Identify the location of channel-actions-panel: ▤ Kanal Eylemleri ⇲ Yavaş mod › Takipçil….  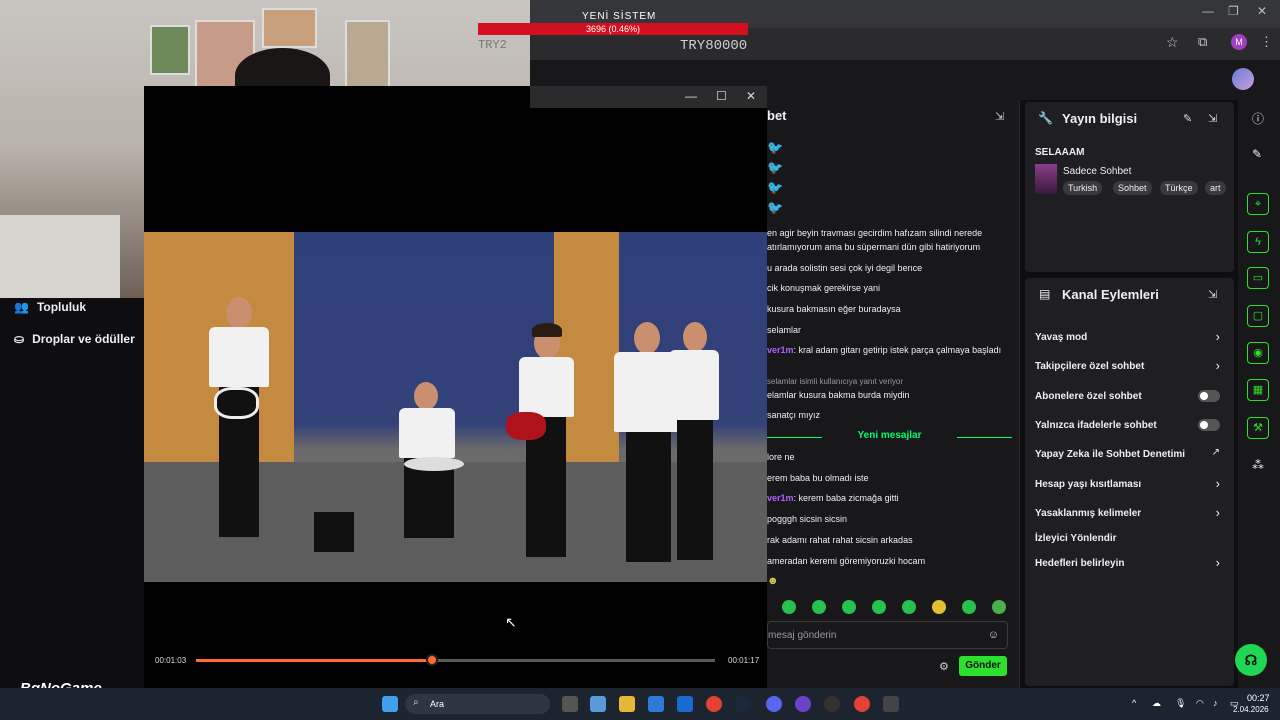
(1129, 482).